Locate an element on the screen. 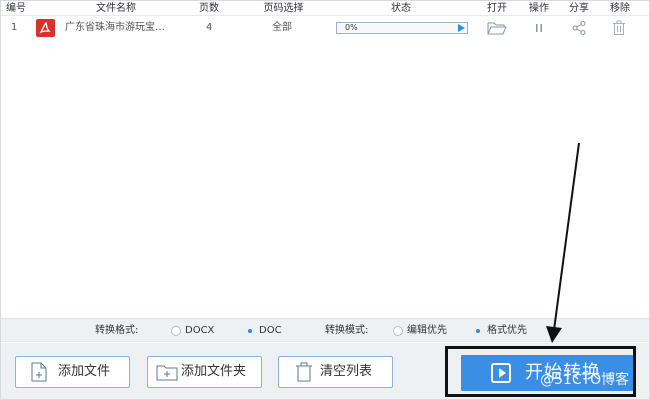 Image resolution: width=650 pixels, height=400 pixels. header-index: 编号 is located at coordinates (16, 8).